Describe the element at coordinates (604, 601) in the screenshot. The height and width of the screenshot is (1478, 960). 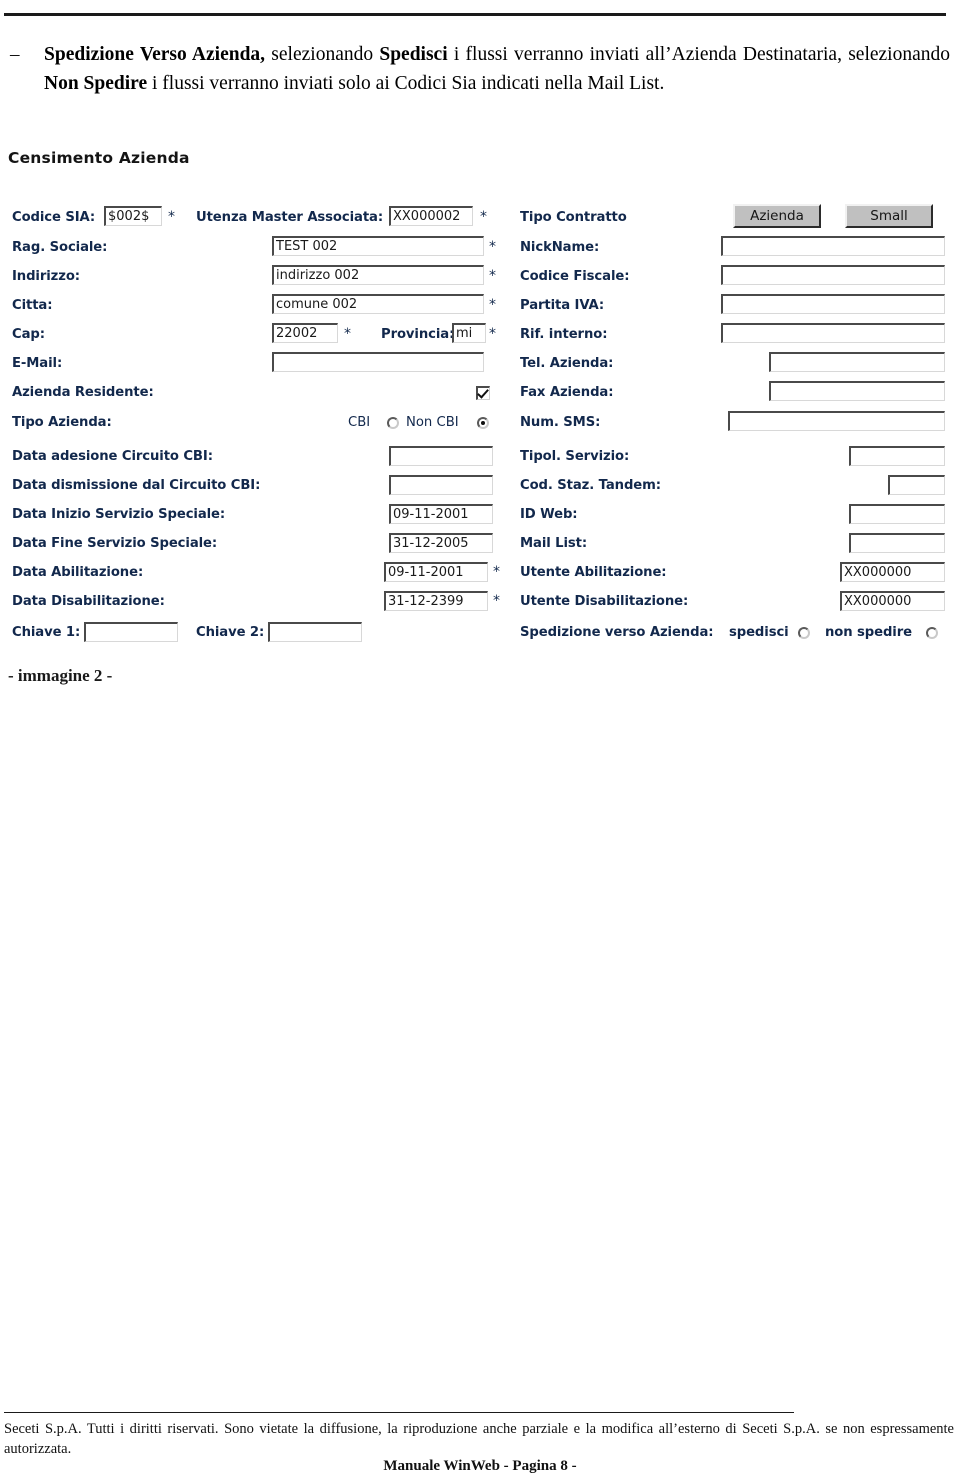
I see `label-utente-disabilitazione: Utente Disabilitazione:` at that location.